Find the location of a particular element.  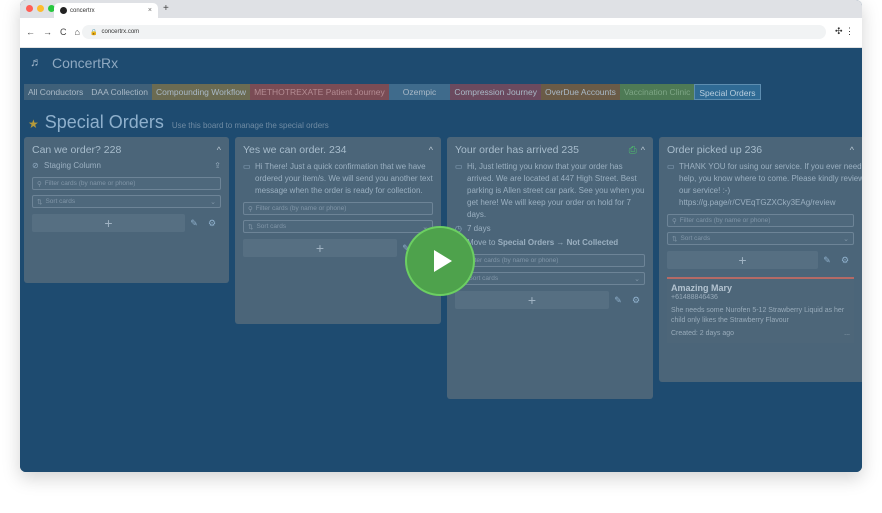

board-tab: Compounding Workflow is located at coordinates (201, 92).